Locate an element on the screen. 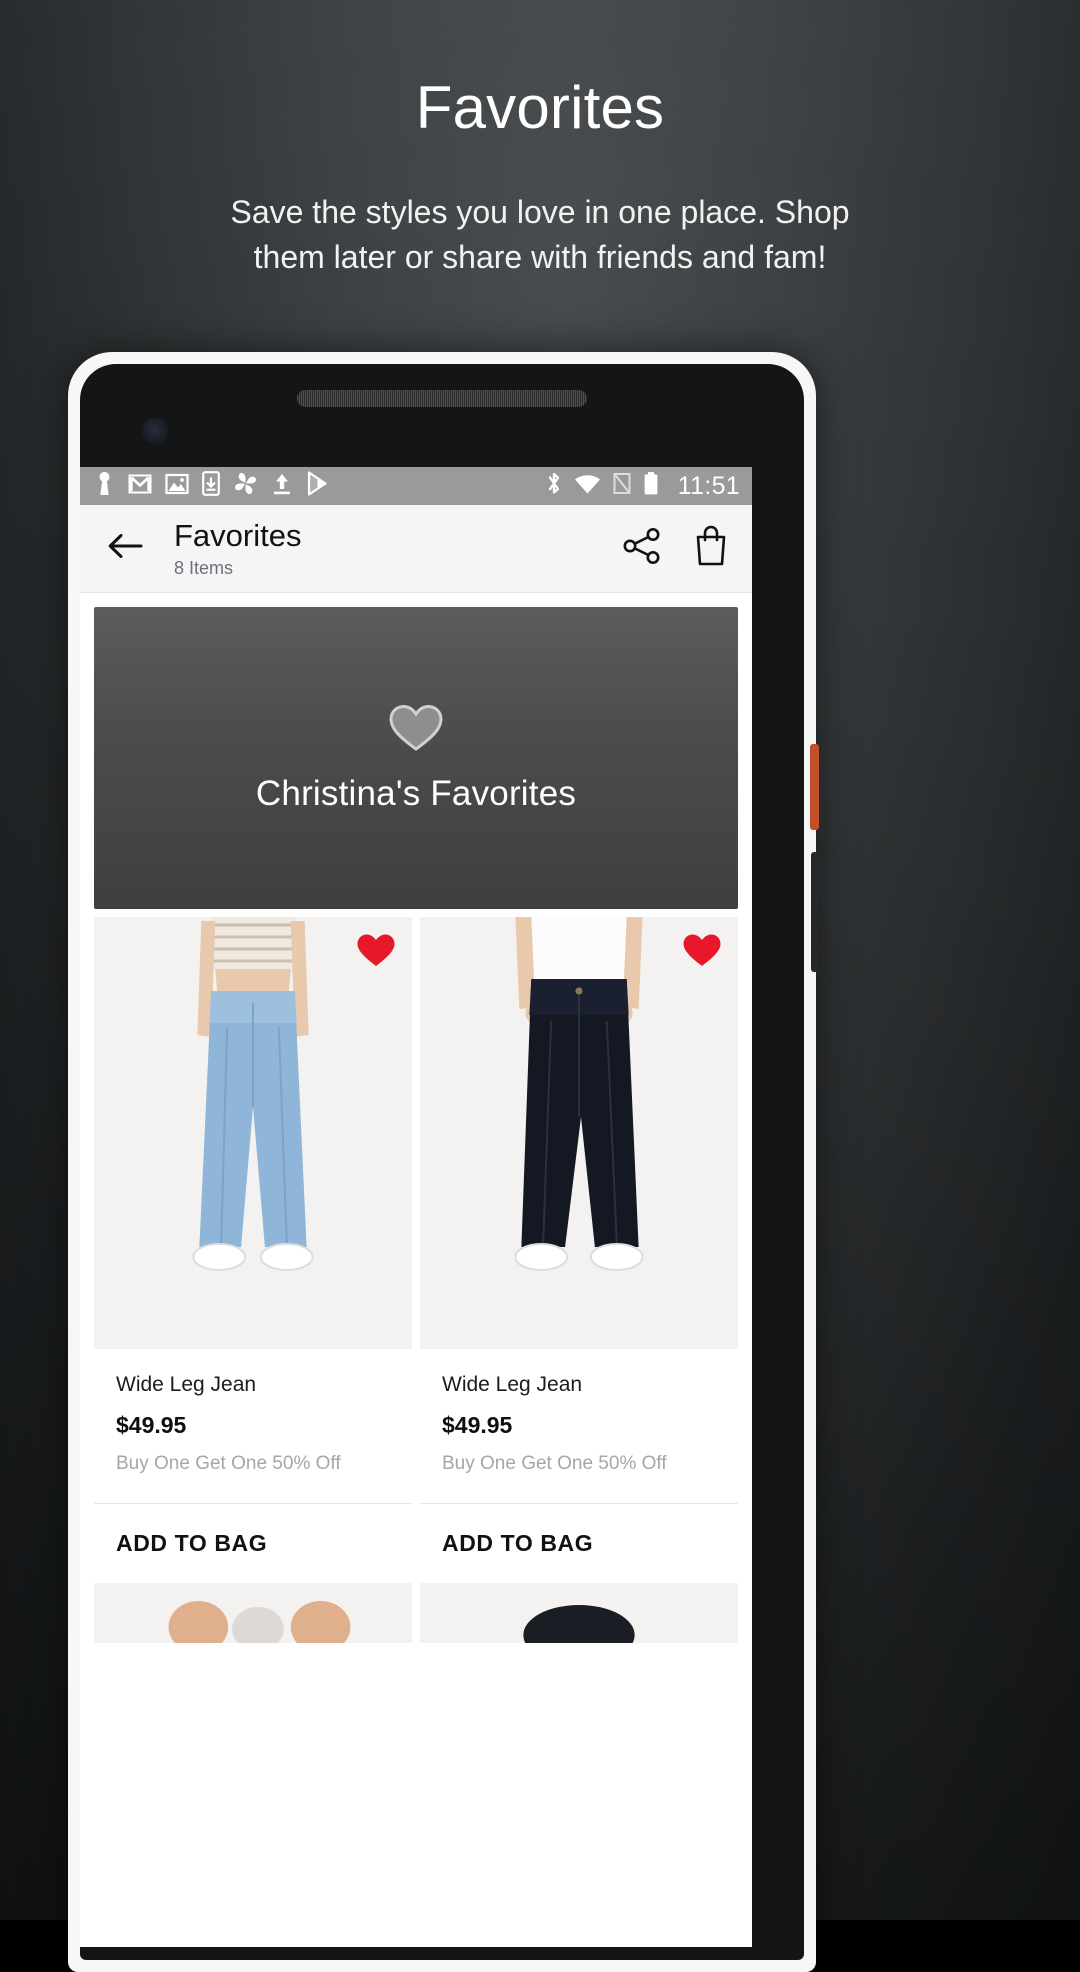 The width and height of the screenshot is (1080, 1972). battery-icon is located at coordinates (651, 486).